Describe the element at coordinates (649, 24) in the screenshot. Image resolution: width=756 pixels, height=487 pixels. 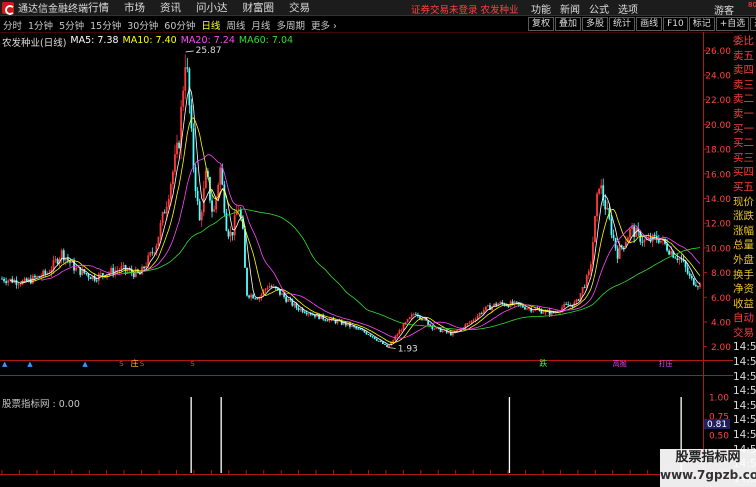
I see `draw-line-button: 画线` at that location.